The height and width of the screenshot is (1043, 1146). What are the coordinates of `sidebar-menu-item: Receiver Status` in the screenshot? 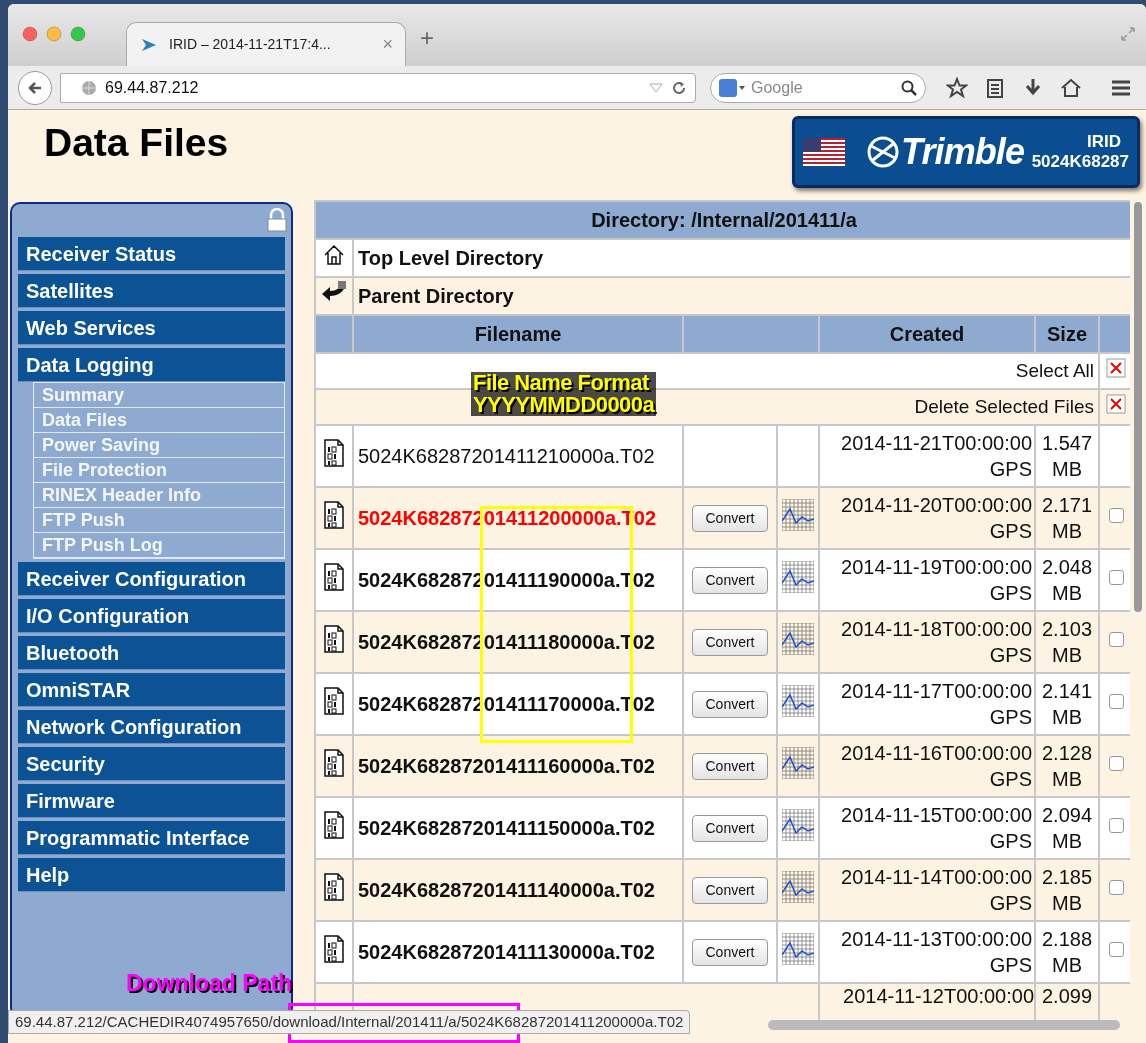 It's located at (151, 254).